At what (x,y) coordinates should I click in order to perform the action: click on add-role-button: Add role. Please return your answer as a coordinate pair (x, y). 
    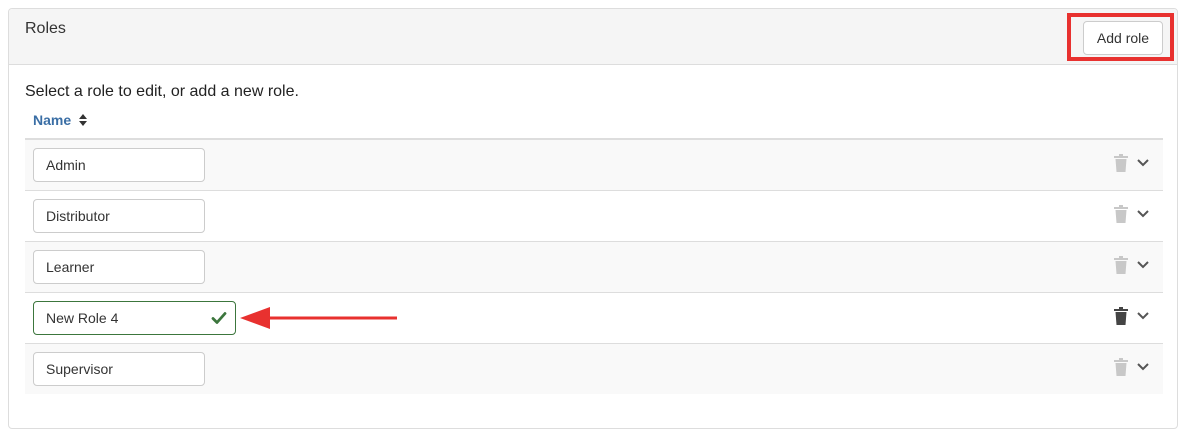
    Looking at the image, I should click on (1123, 38).